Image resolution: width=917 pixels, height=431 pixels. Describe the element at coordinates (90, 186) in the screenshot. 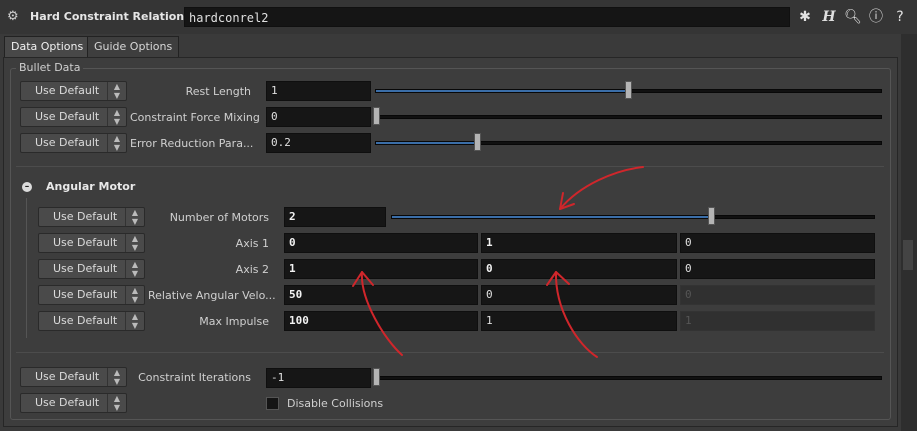

I see `angular-motor-title: Angular Motor` at that location.